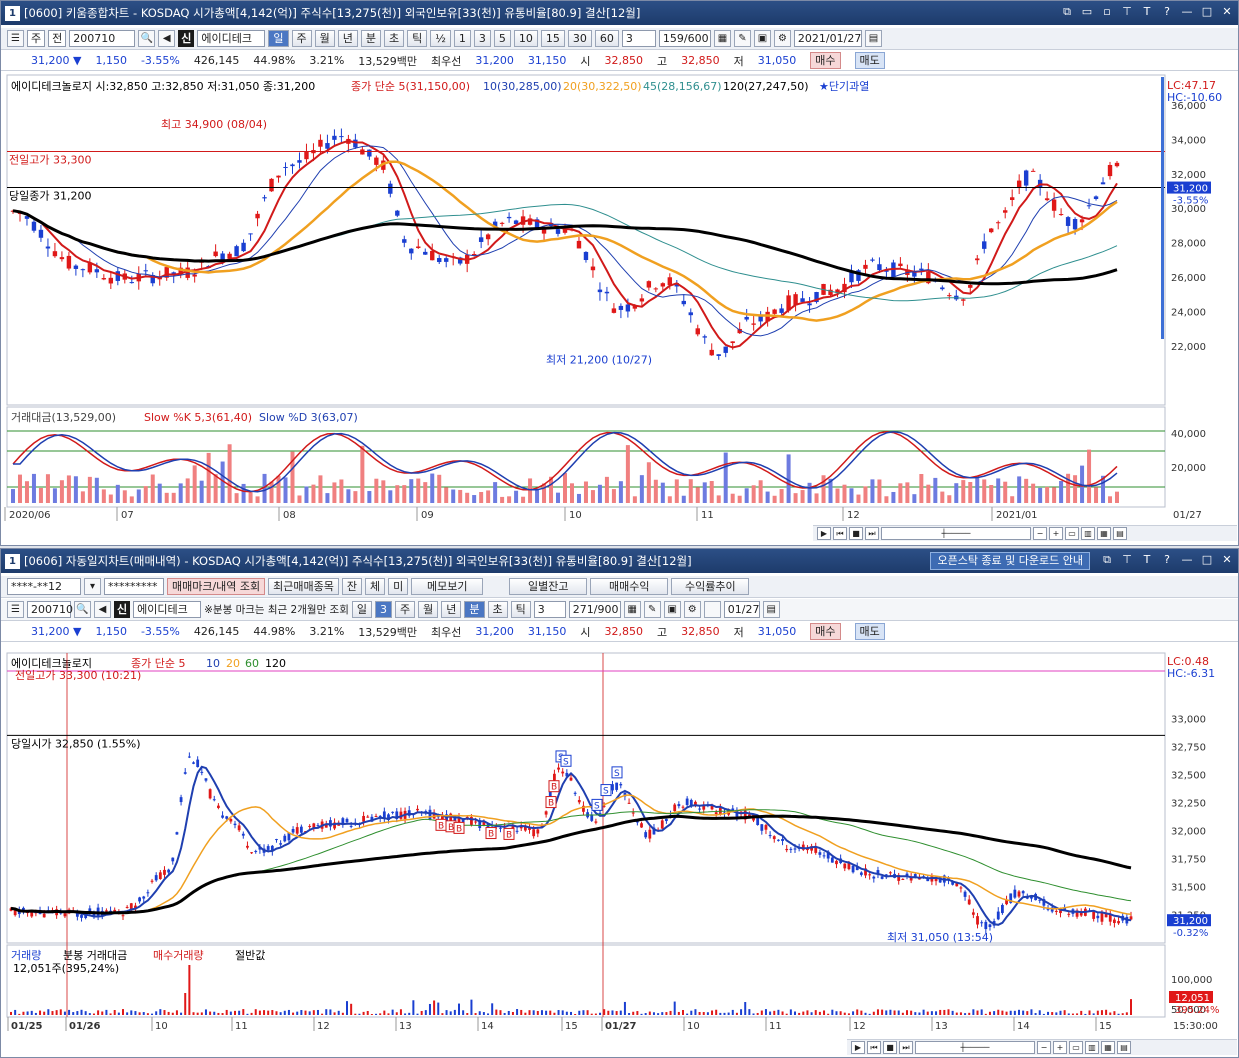 The width and height of the screenshot is (1239, 1058). Describe the element at coordinates (1207, 560) in the screenshot. I see `maximize-icon-2: □` at that location.